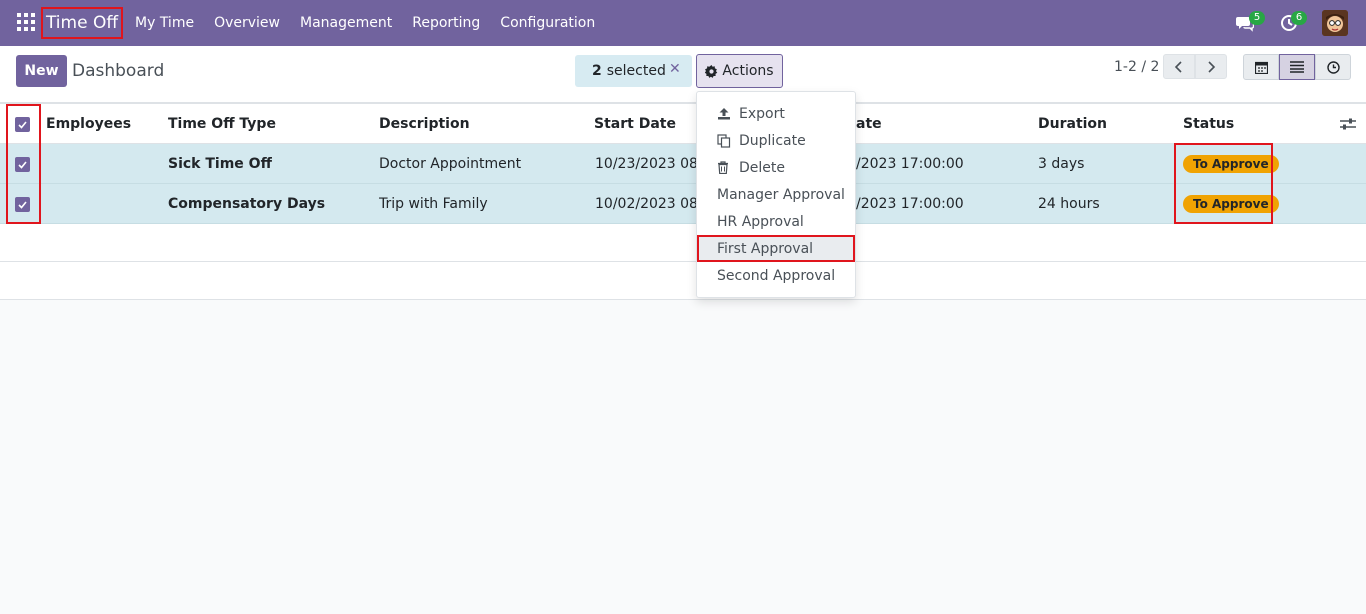 The width and height of the screenshot is (1366, 614). I want to click on header-status: Status, so click(1208, 123).